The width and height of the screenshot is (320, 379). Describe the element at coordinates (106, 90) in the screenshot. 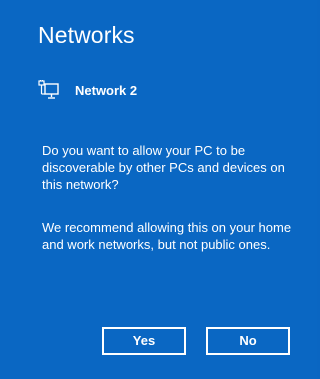

I see `network-name: Network 2` at that location.